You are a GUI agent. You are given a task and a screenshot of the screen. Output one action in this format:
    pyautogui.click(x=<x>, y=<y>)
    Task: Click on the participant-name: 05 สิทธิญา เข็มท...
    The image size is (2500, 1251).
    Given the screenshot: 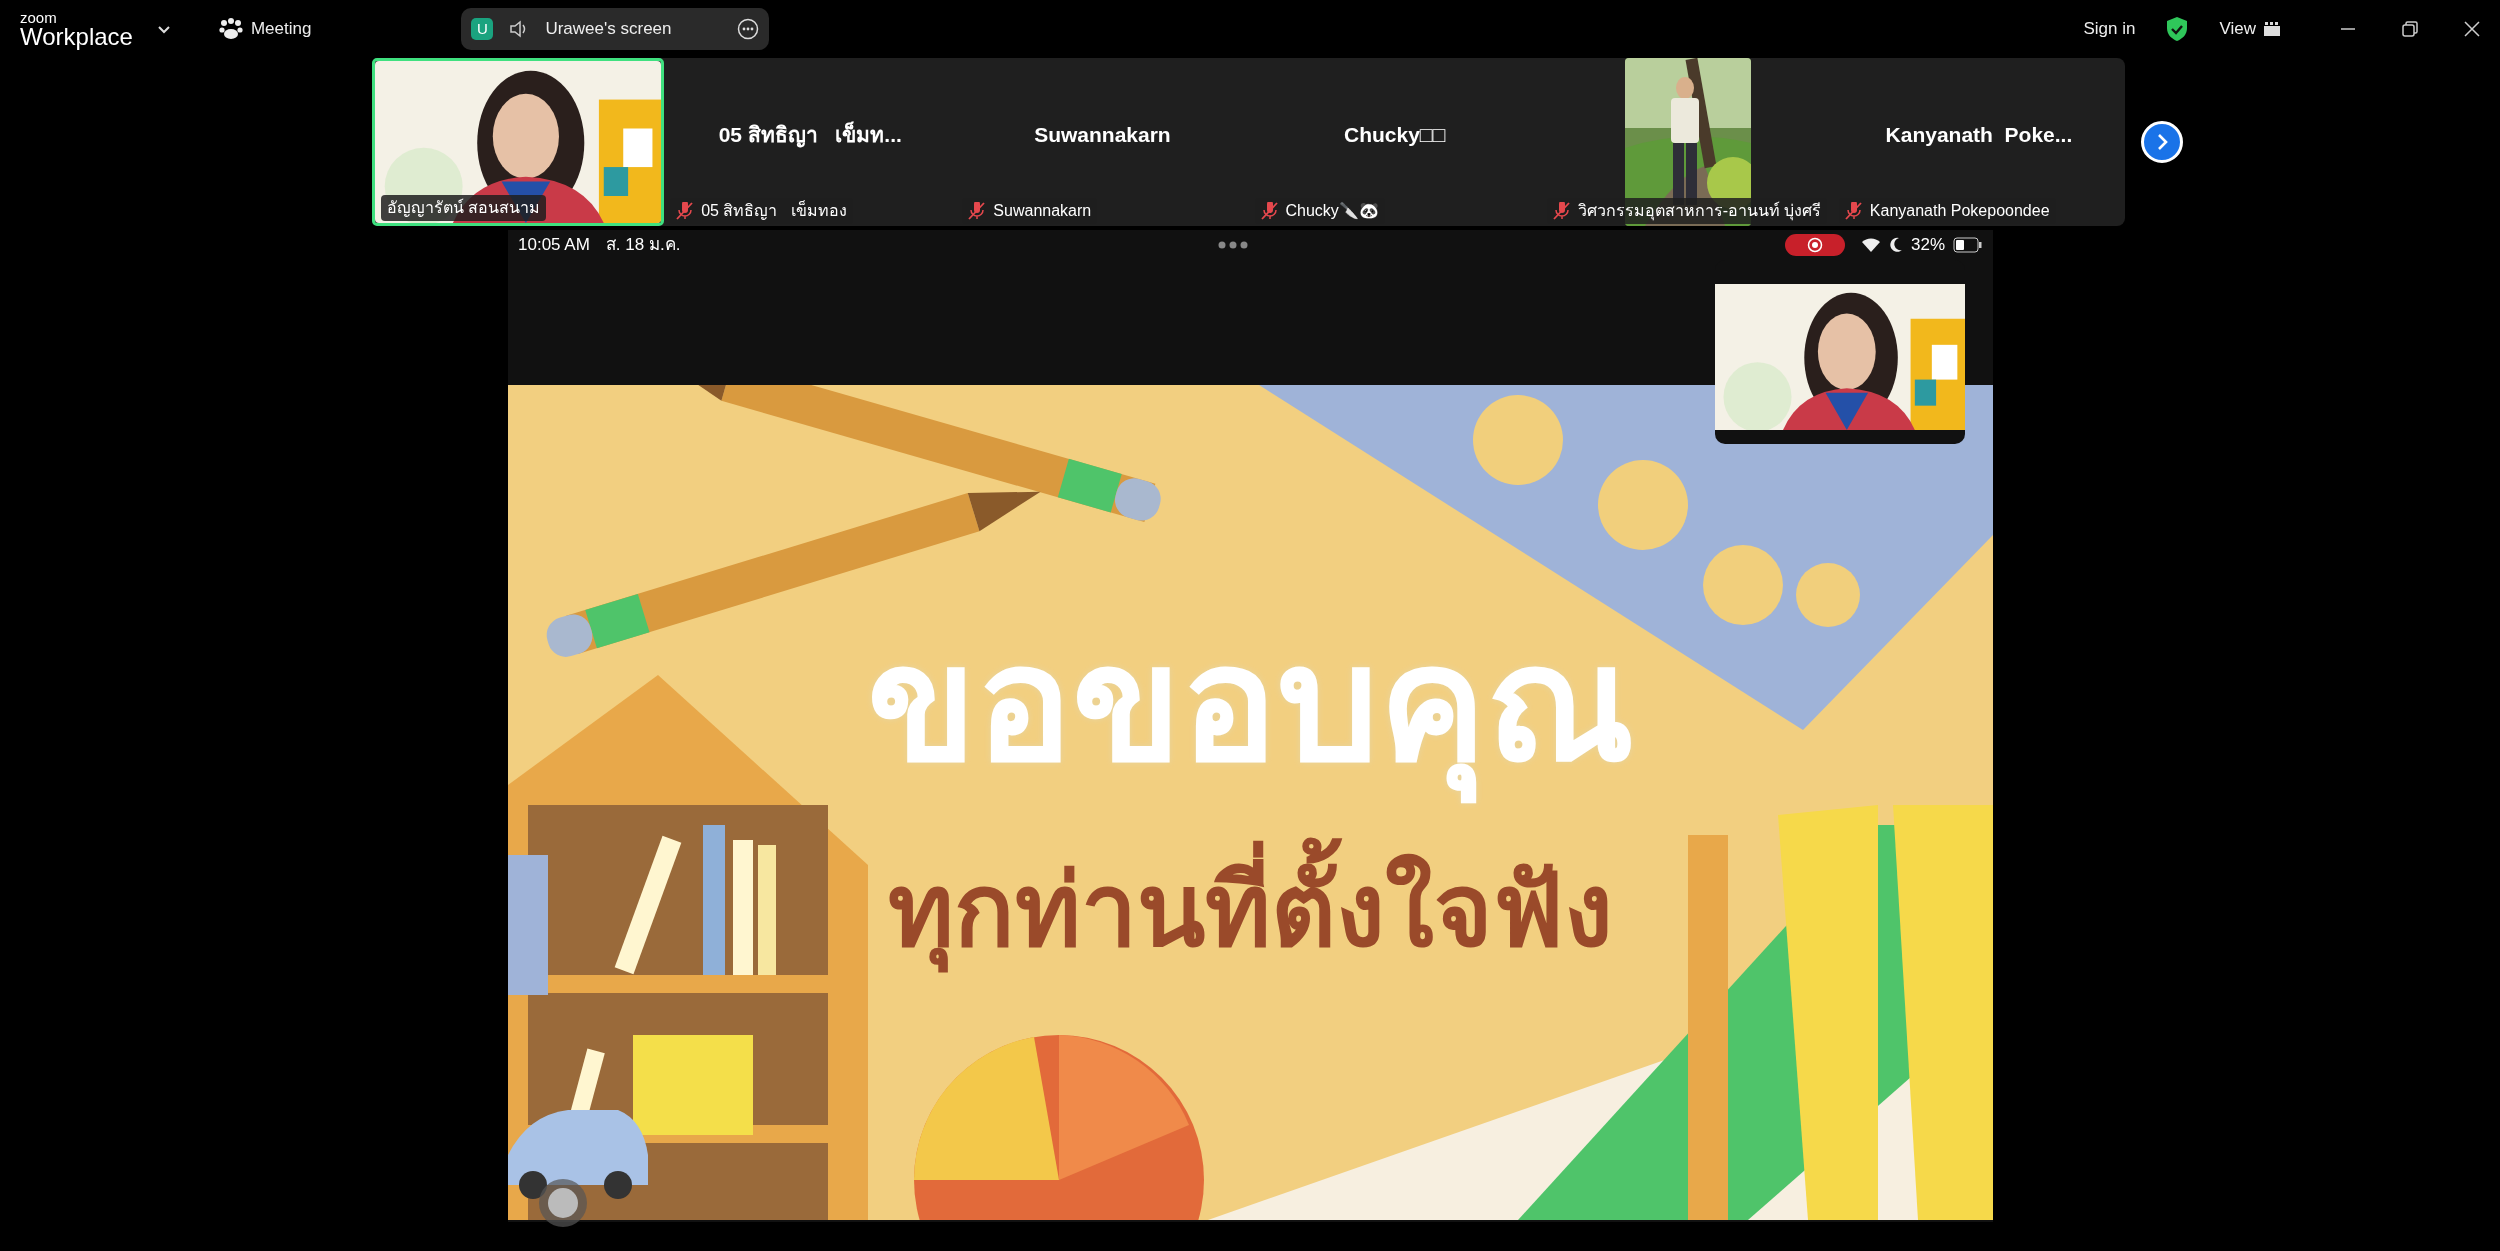 What is the action you would take?
    pyautogui.click(x=810, y=135)
    